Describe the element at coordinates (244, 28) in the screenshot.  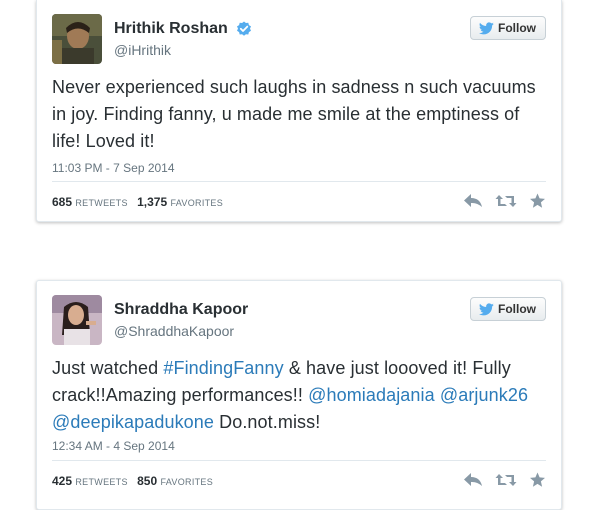
I see `verified-badge-icon` at that location.